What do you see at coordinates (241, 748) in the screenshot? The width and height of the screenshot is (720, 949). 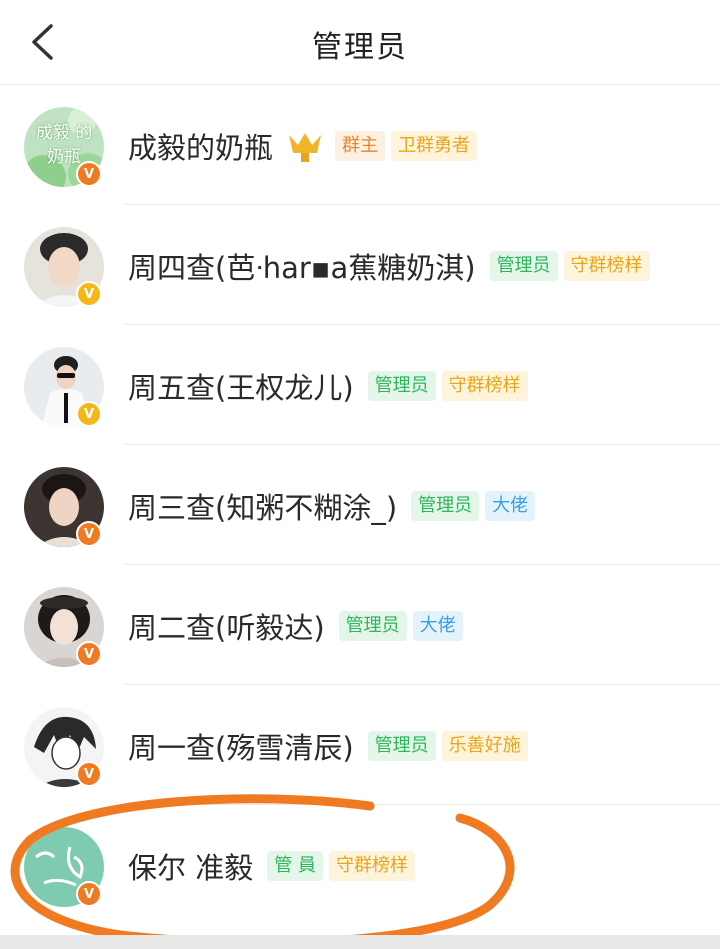 I see `member-name: 周一查(殇雪清辰)` at bounding box center [241, 748].